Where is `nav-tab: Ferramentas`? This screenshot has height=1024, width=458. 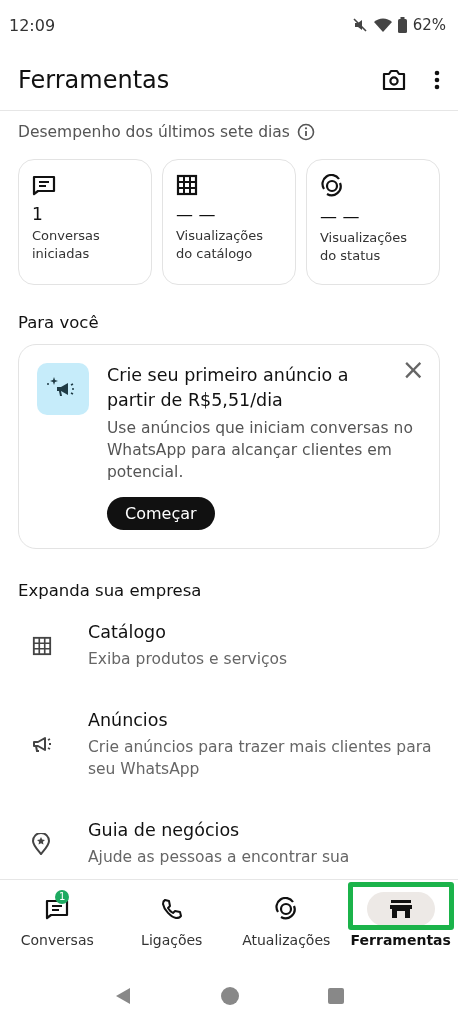
nav-tab: Ferramentas is located at coordinates (400, 924).